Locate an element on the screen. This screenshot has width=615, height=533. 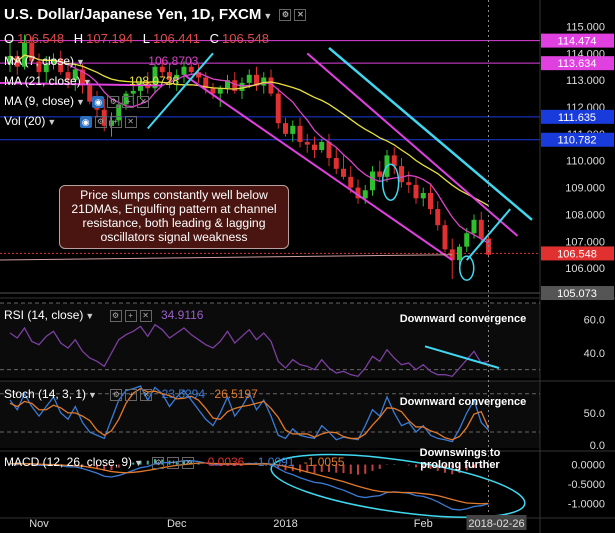
rsi-label: RSI (14, close) is located at coordinates (44, 315).